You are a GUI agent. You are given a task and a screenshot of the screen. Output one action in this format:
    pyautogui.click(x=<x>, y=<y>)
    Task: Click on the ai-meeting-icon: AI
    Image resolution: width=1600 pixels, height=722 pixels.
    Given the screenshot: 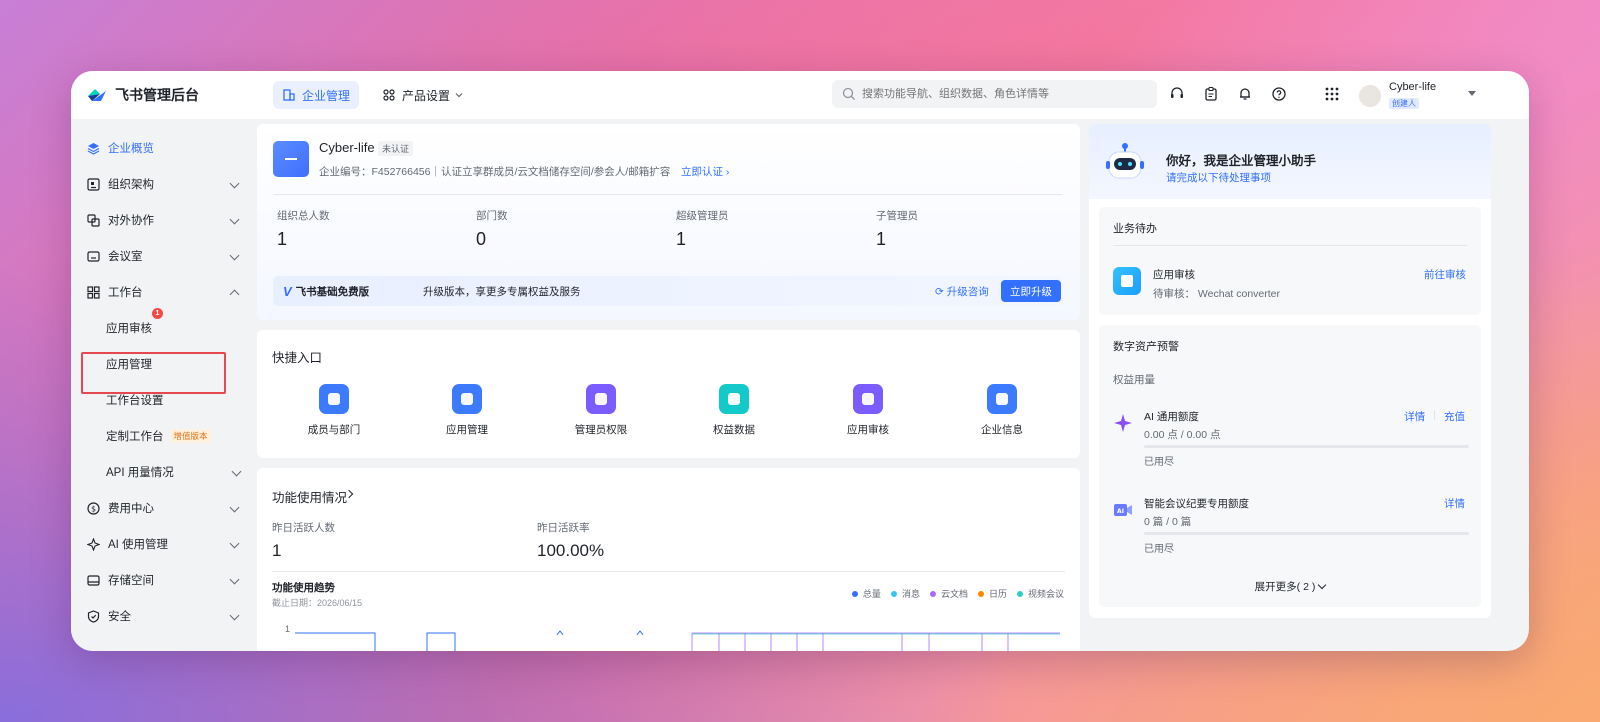 What is the action you would take?
    pyautogui.click(x=1123, y=510)
    